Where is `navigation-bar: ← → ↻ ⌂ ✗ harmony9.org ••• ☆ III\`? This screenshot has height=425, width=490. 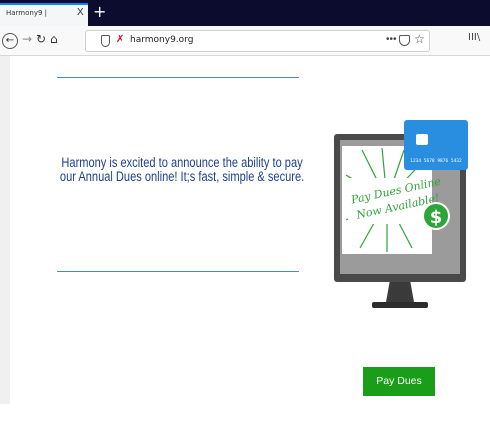 navigation-bar: ← → ↻ ⌂ ✗ harmony9.org ••• ☆ III\ is located at coordinates (245, 41).